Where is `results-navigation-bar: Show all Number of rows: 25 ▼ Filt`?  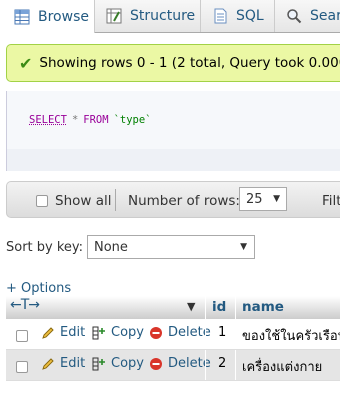 results-navigation-bar: Show all Number of rows: 25 ▼ Filt is located at coordinates (173, 199).